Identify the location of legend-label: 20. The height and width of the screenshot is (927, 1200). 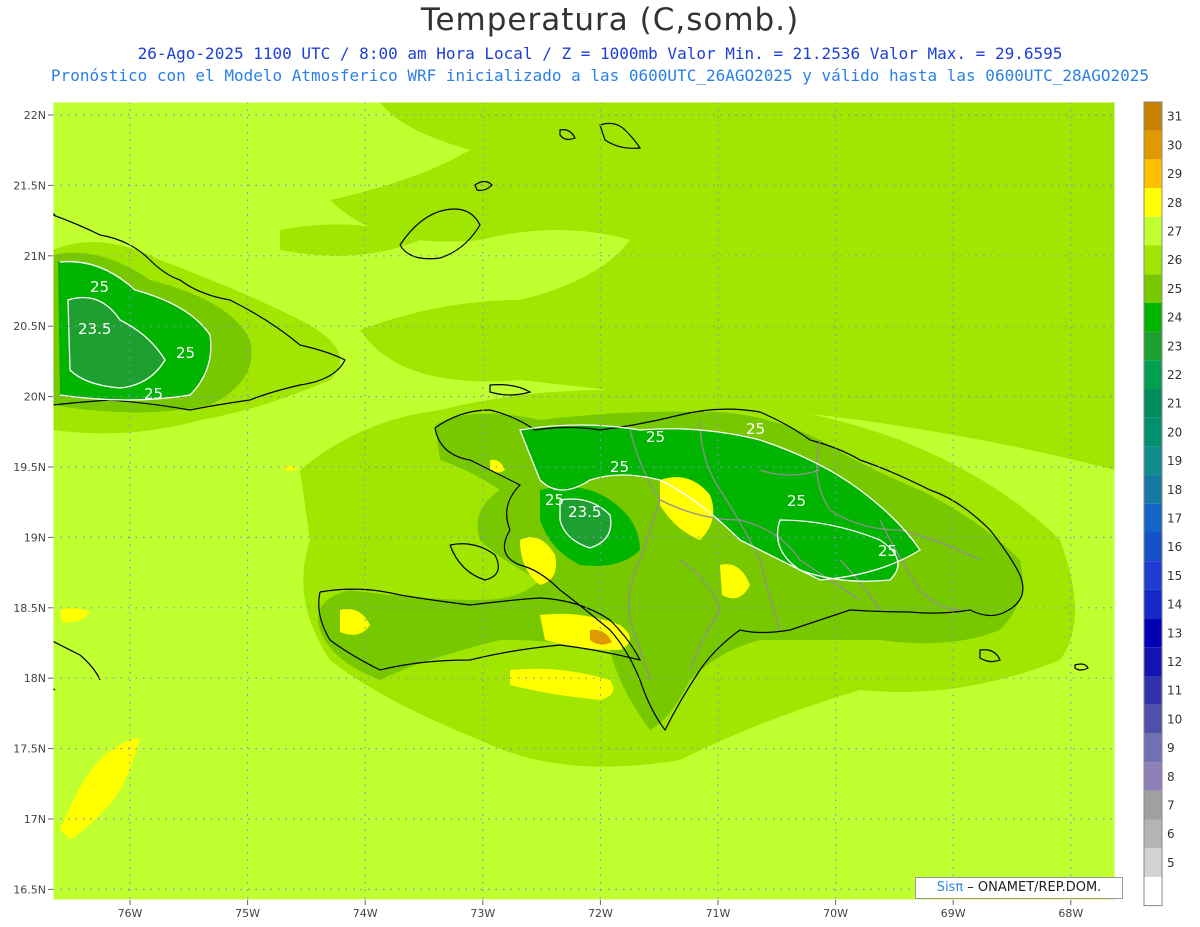
(1174, 432).